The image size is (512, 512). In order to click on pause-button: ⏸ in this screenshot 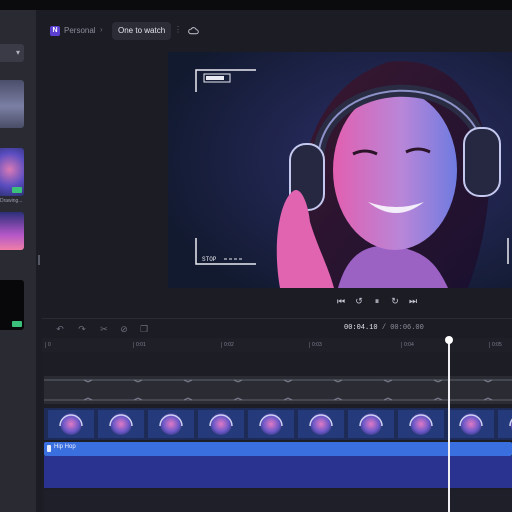, I will do `click(377, 301)`.